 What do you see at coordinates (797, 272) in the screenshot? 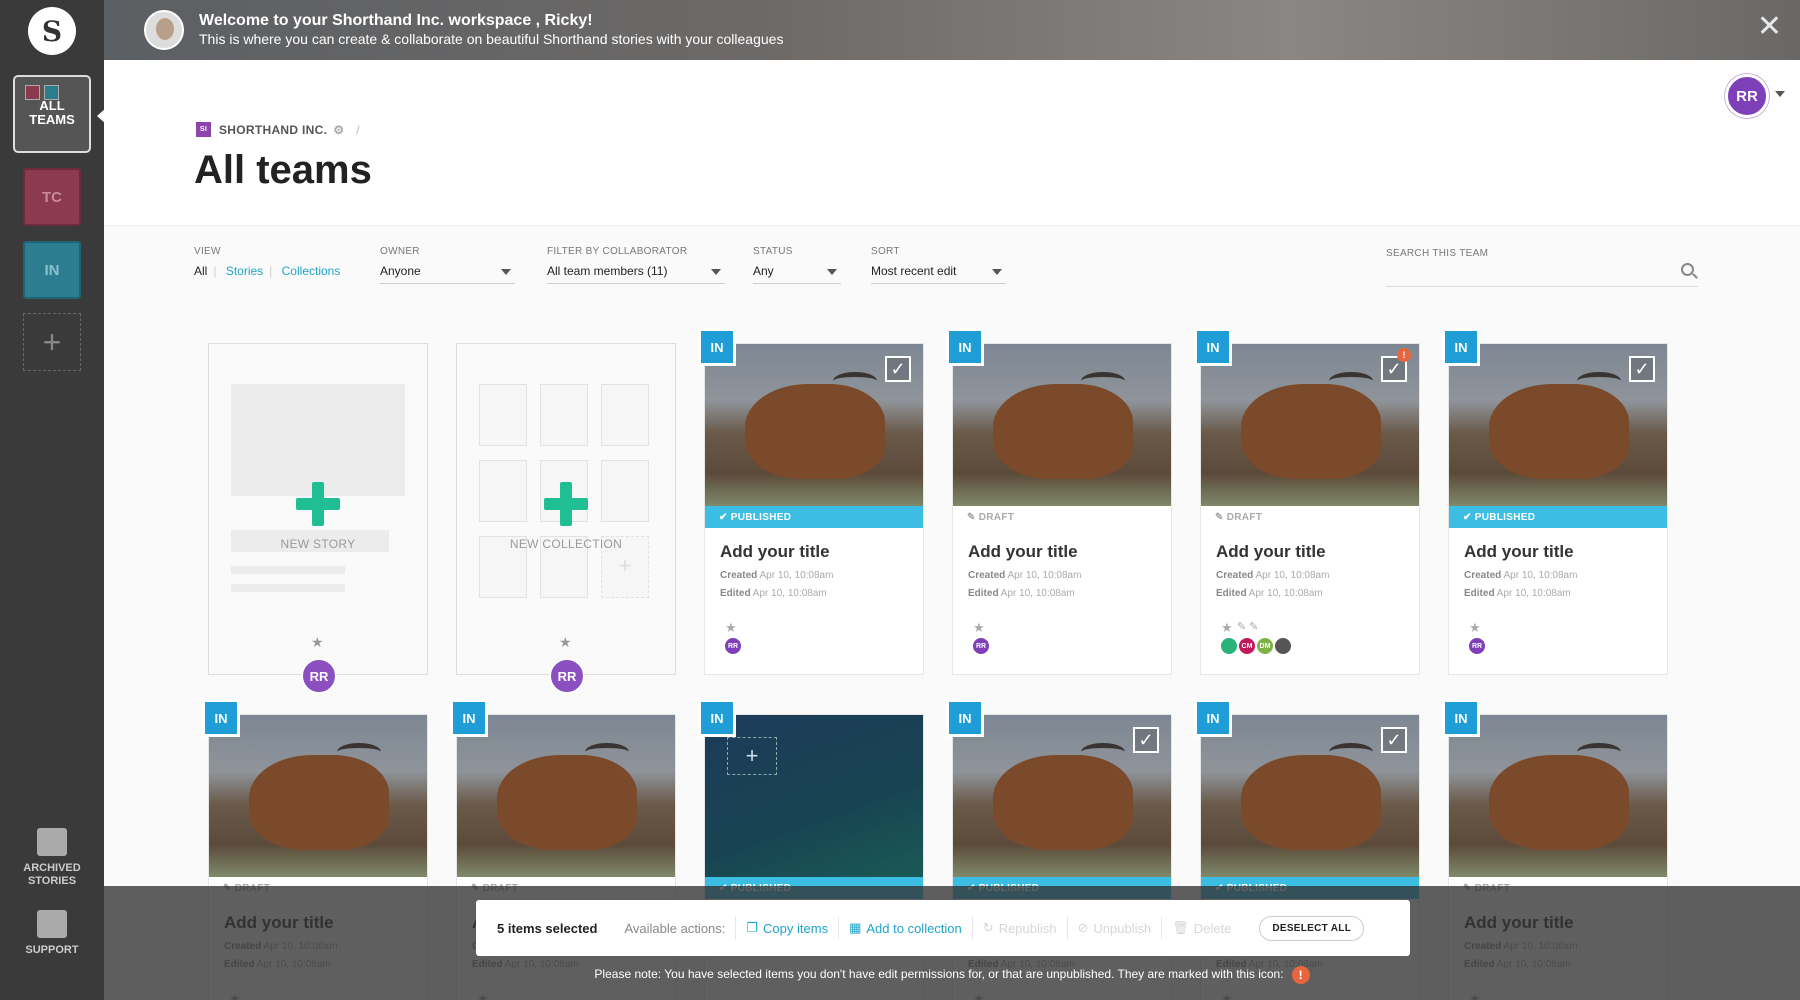
I see `status-select: Any` at bounding box center [797, 272].